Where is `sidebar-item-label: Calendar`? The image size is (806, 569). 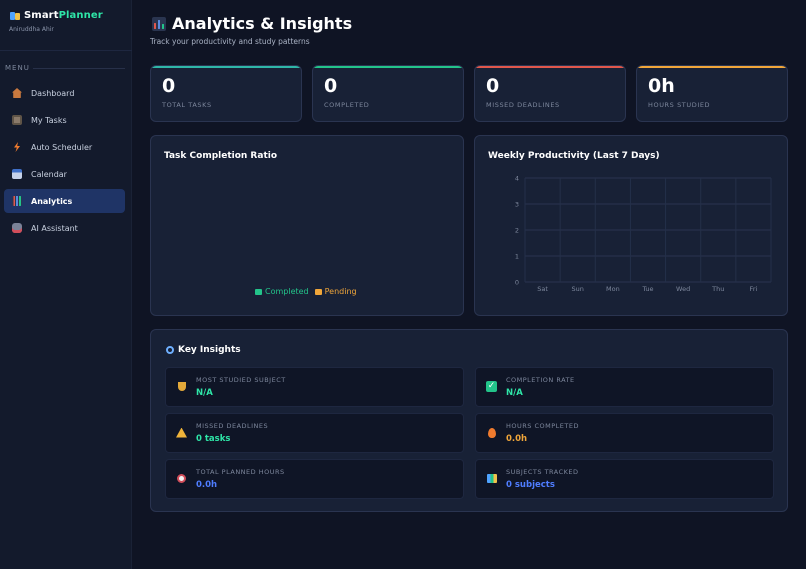
sidebar-item-label: Calendar is located at coordinates (49, 174).